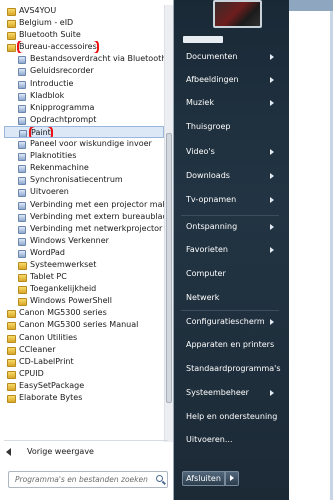  I want to click on program-item: Verbinding met extern bureaublad, so click(84, 217).